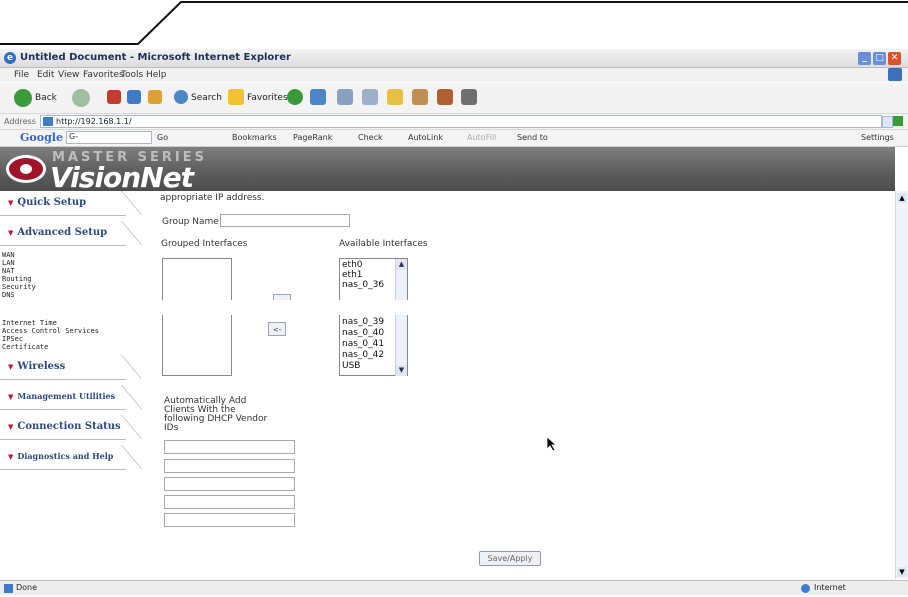 The image size is (908, 597). Describe the element at coordinates (122, 177) in the screenshot. I see `brand-name: VisionNet` at that location.